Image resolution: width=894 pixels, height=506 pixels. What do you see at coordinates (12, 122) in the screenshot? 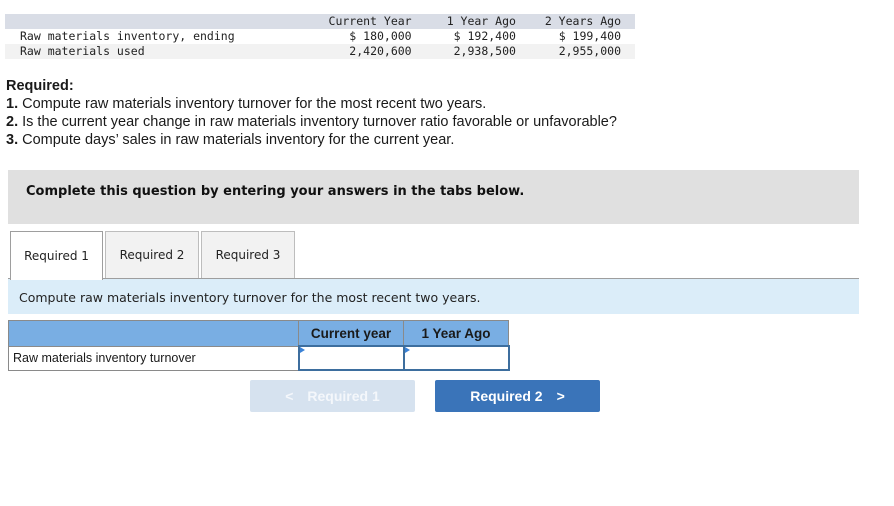
I see `item-number: 2.` at bounding box center [12, 122].